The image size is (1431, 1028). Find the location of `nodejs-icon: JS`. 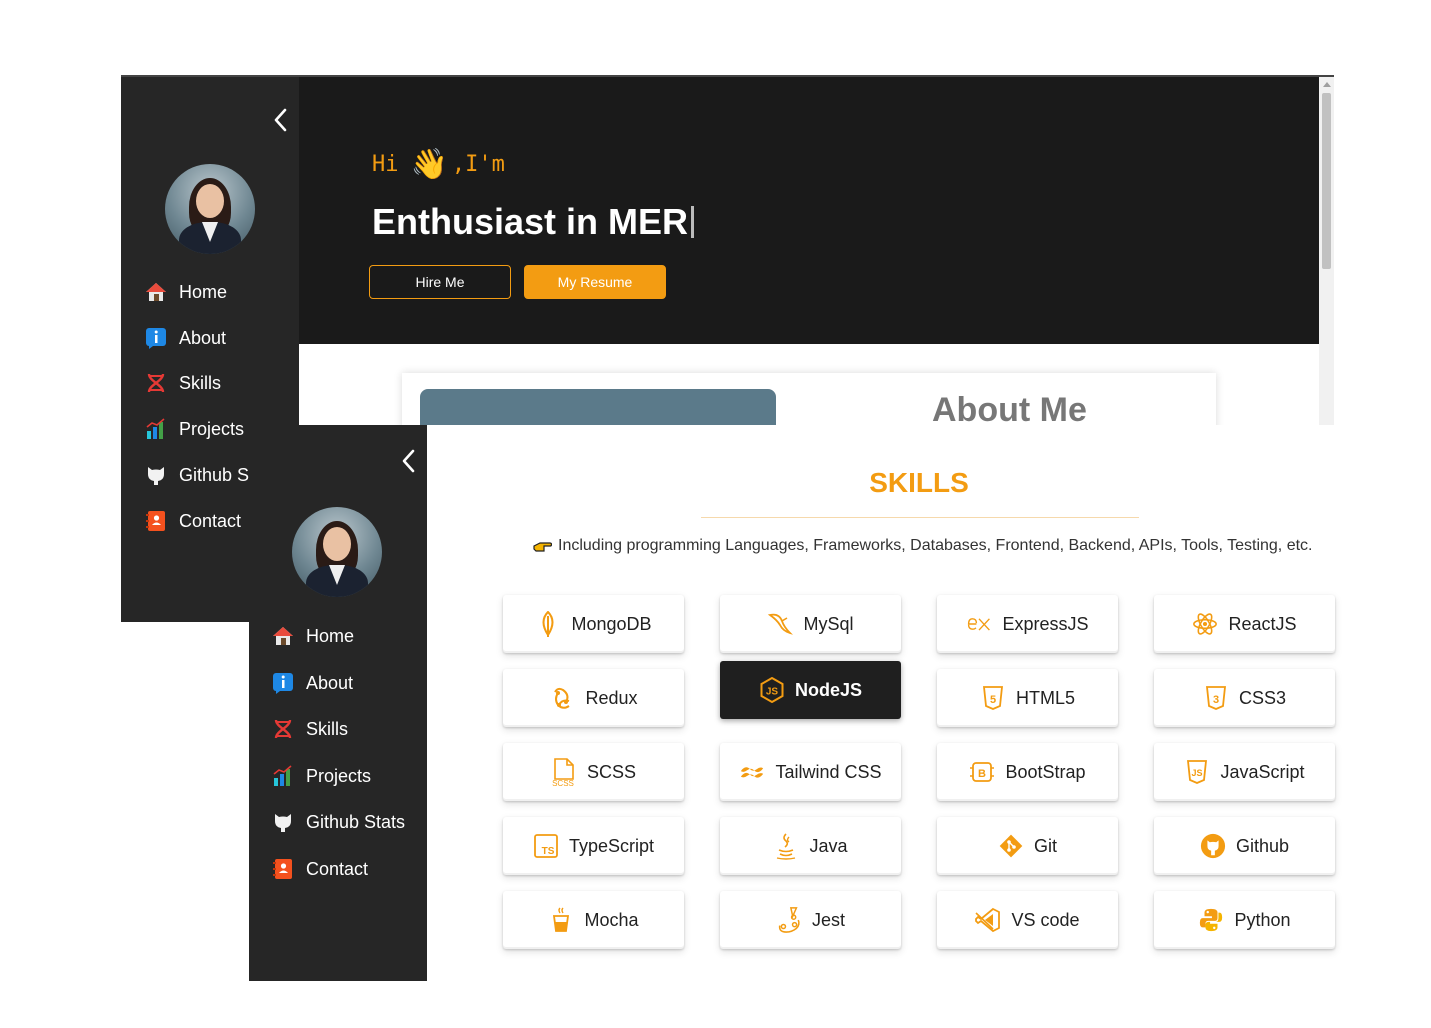

nodejs-icon: JS is located at coordinates (772, 690).